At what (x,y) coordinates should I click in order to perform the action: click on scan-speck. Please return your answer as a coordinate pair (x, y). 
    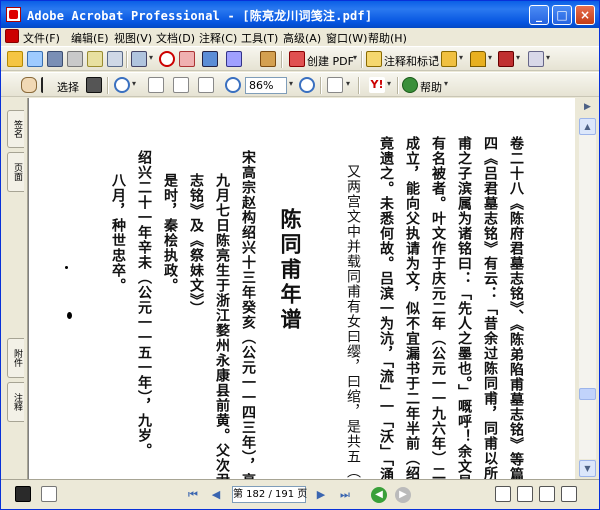
    Looking at the image, I should click on (69, 315).